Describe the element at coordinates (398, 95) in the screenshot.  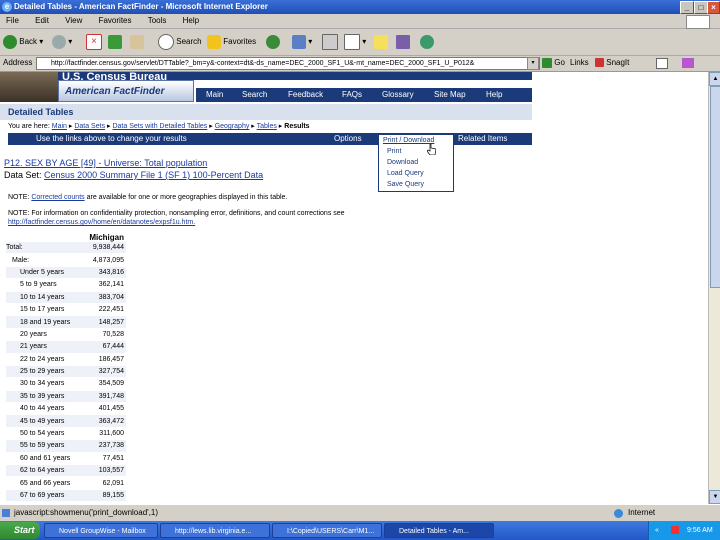
I see `nav-glossary: Glossary` at that location.